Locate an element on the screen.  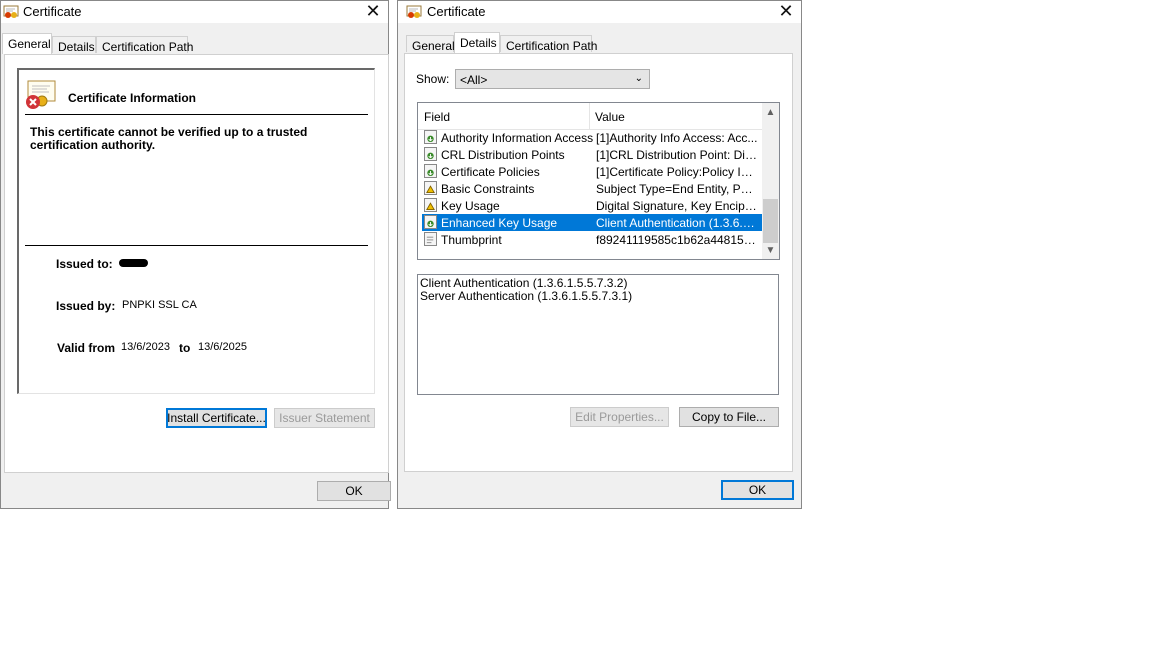
list-header: Field Value is located at coordinates (590, 116).